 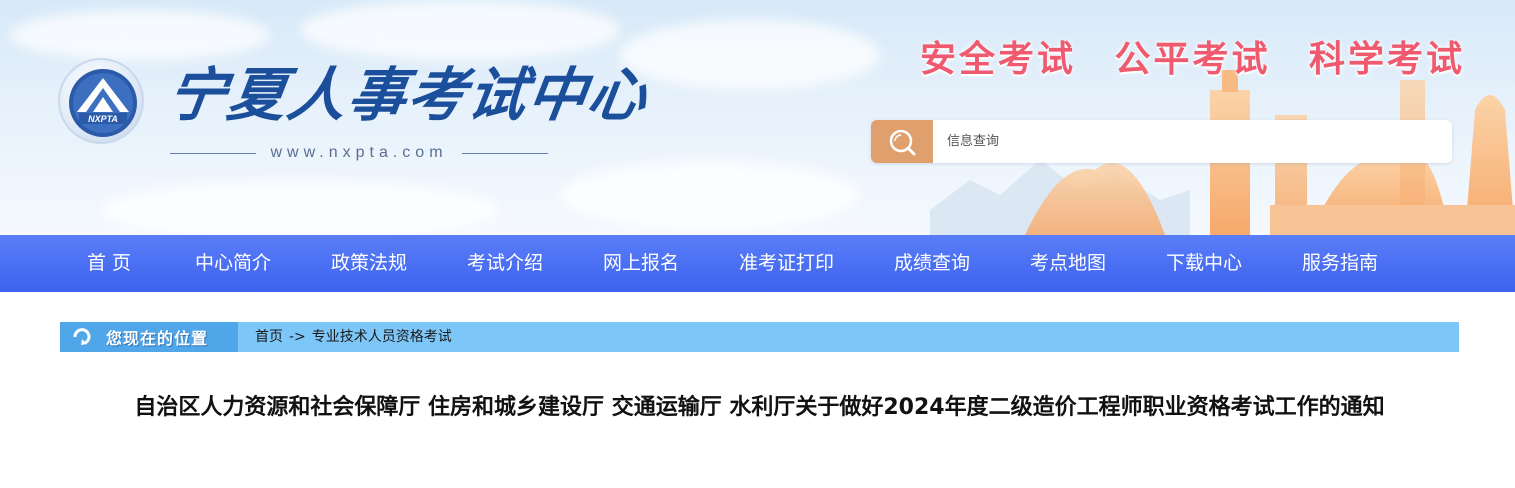 What do you see at coordinates (103, 119) in the screenshot?
I see `logo-emblem-text: NXPTA` at bounding box center [103, 119].